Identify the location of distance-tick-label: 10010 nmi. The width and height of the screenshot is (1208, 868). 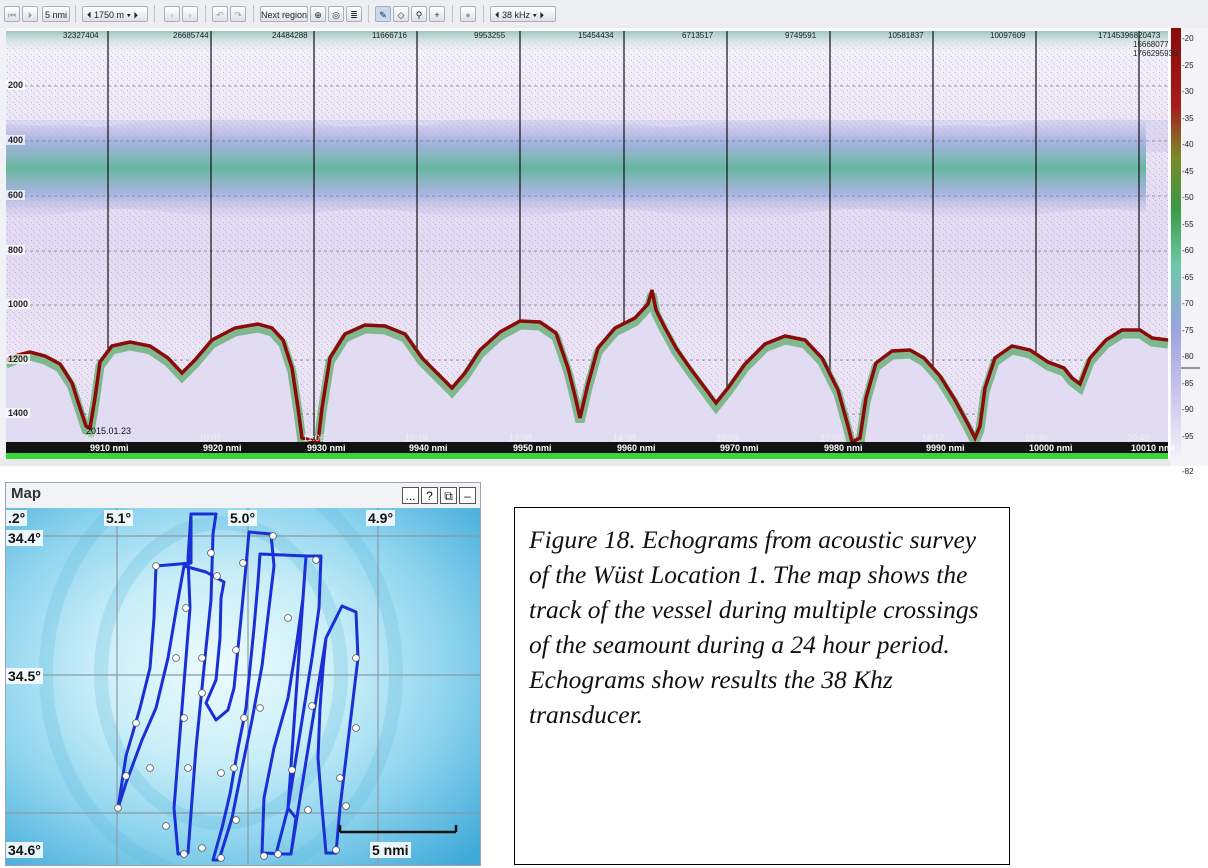
(1153, 448).